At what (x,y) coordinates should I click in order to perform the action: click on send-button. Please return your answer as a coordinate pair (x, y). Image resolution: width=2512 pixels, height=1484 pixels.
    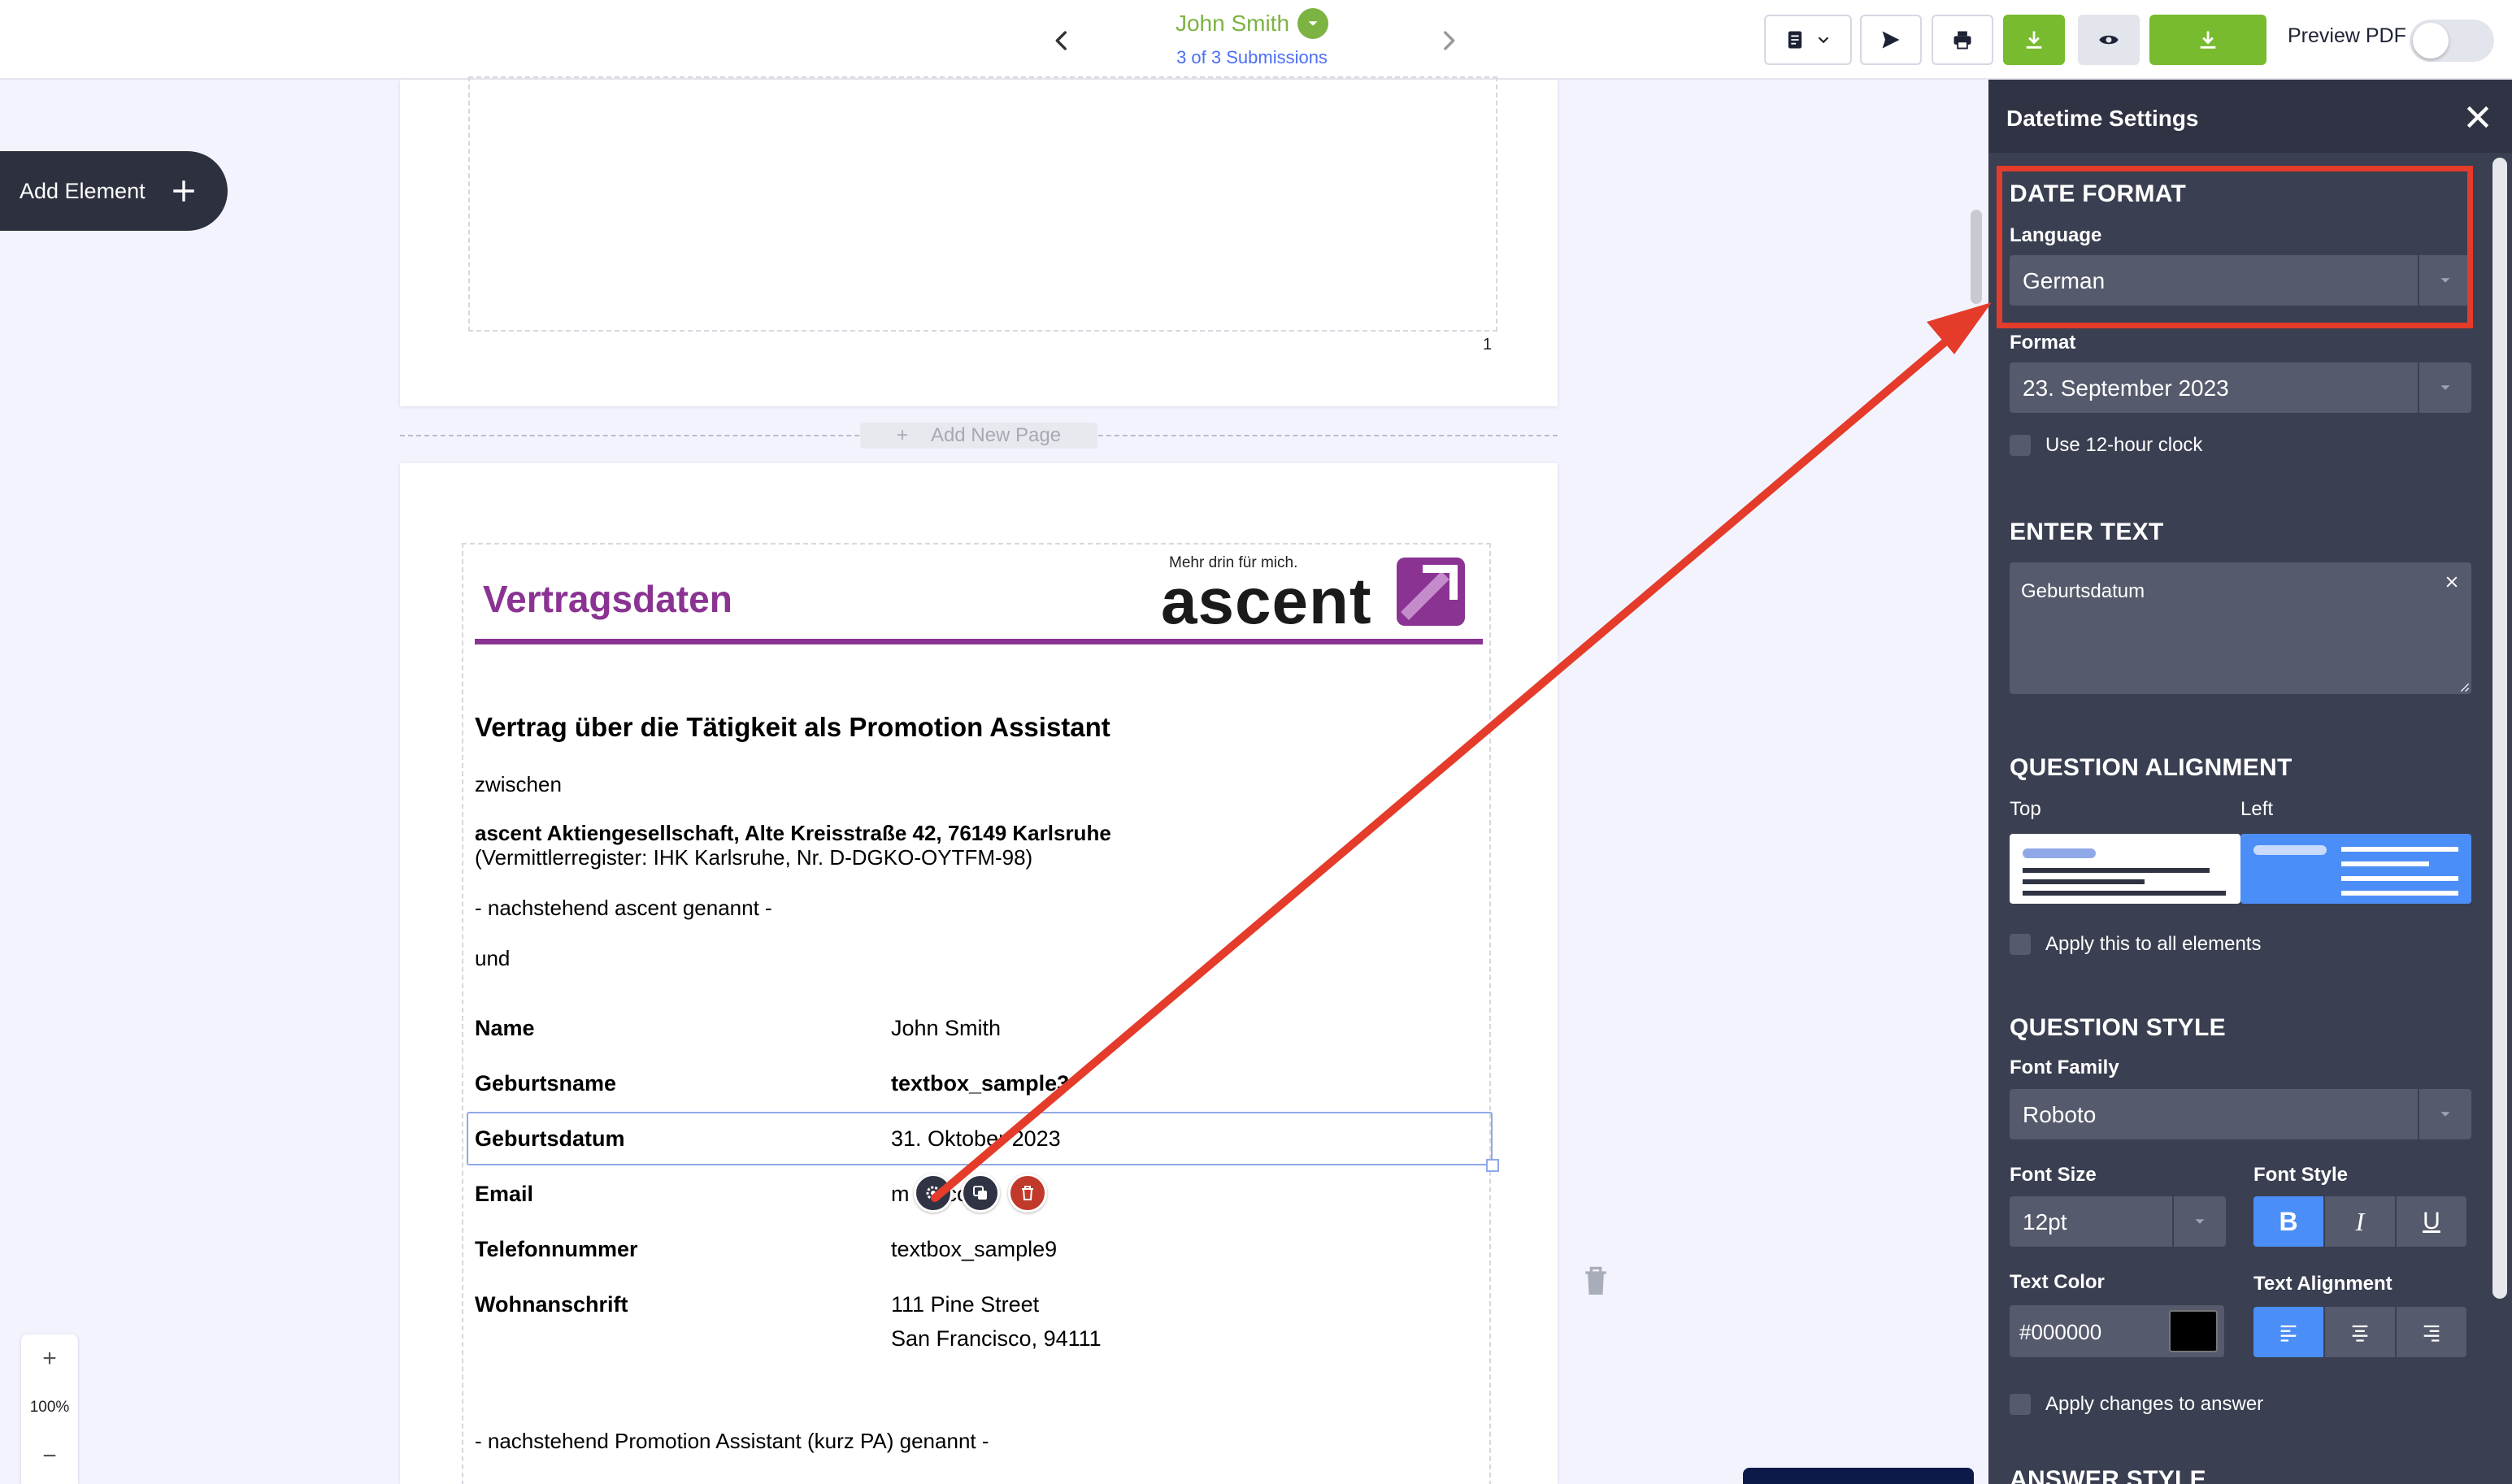
    Looking at the image, I should click on (1891, 40).